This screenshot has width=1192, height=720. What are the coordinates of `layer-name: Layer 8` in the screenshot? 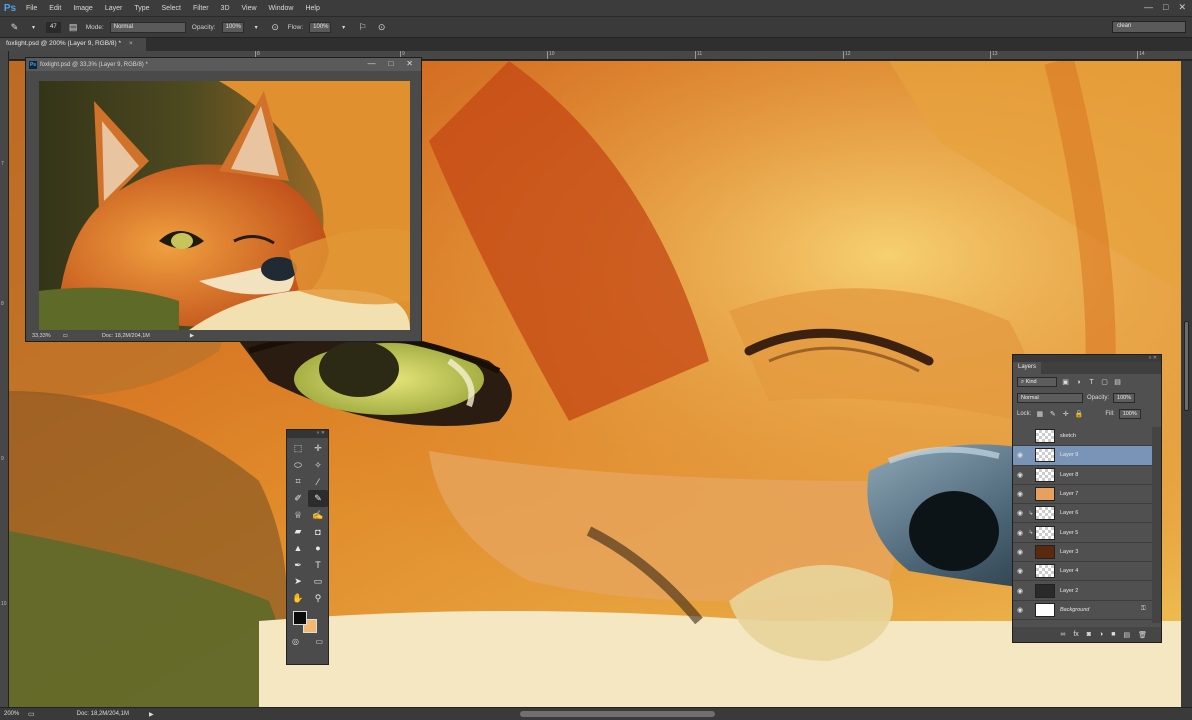 It's located at (1106, 475).